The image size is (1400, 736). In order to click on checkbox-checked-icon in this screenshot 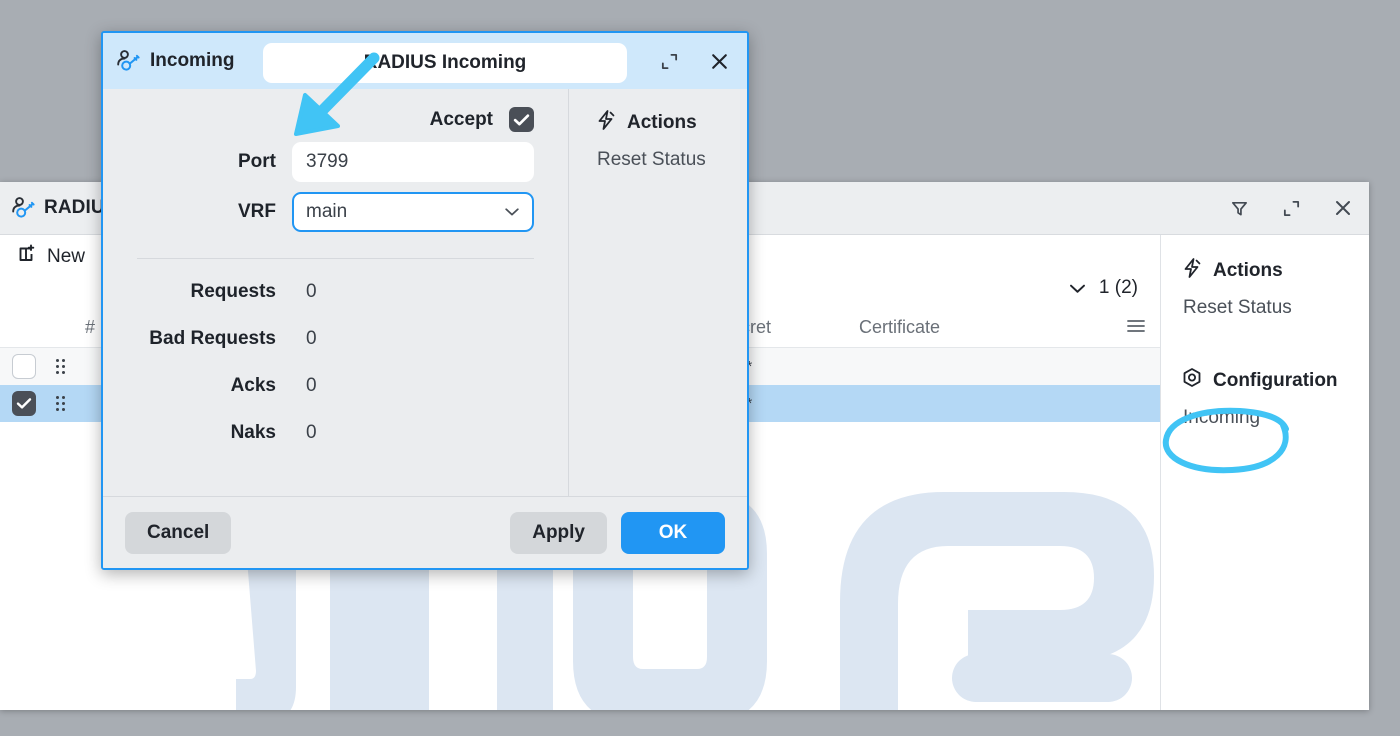, I will do `click(24, 403)`.